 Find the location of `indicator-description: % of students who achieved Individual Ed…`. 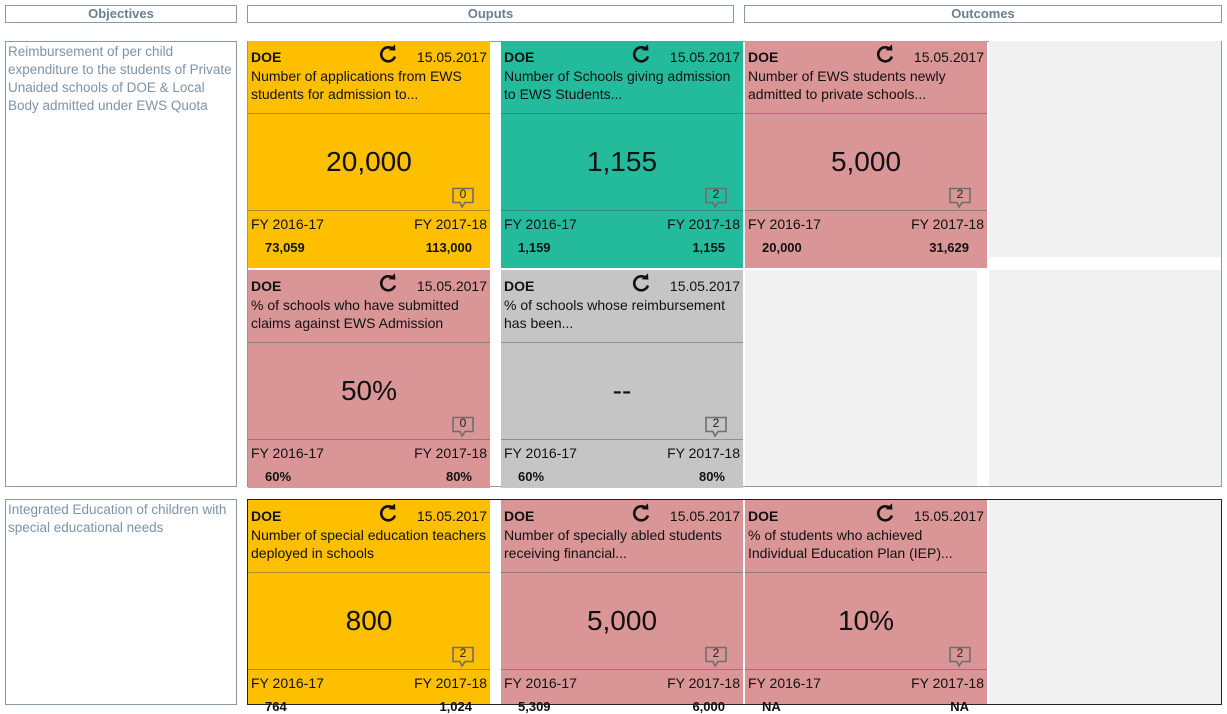

indicator-description: % of students who achieved Individual Ed… is located at coordinates (866, 544).